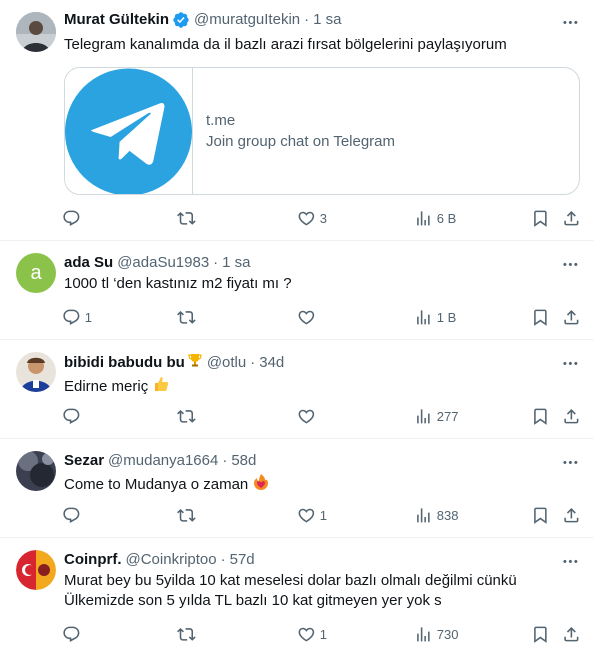  I want to click on avatar-letter: a, so click(36, 273).